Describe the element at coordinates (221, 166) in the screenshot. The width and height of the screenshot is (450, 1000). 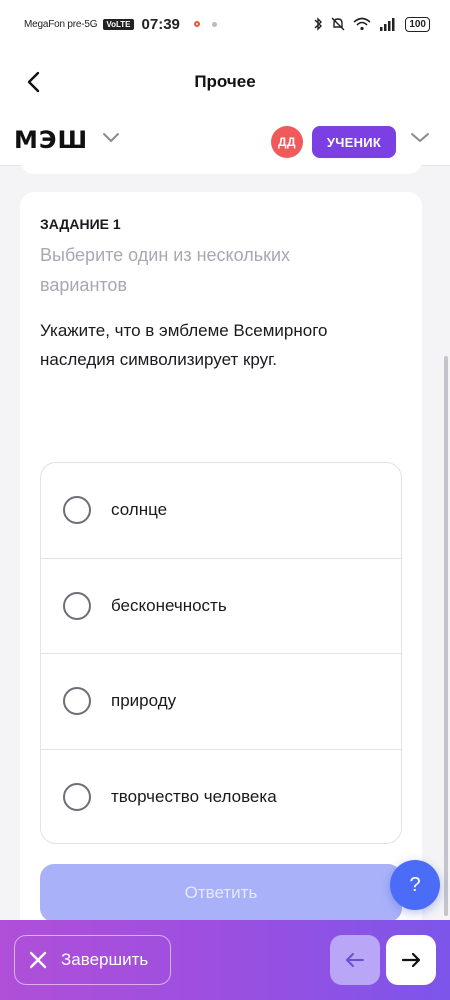
I see `previous-card` at that location.